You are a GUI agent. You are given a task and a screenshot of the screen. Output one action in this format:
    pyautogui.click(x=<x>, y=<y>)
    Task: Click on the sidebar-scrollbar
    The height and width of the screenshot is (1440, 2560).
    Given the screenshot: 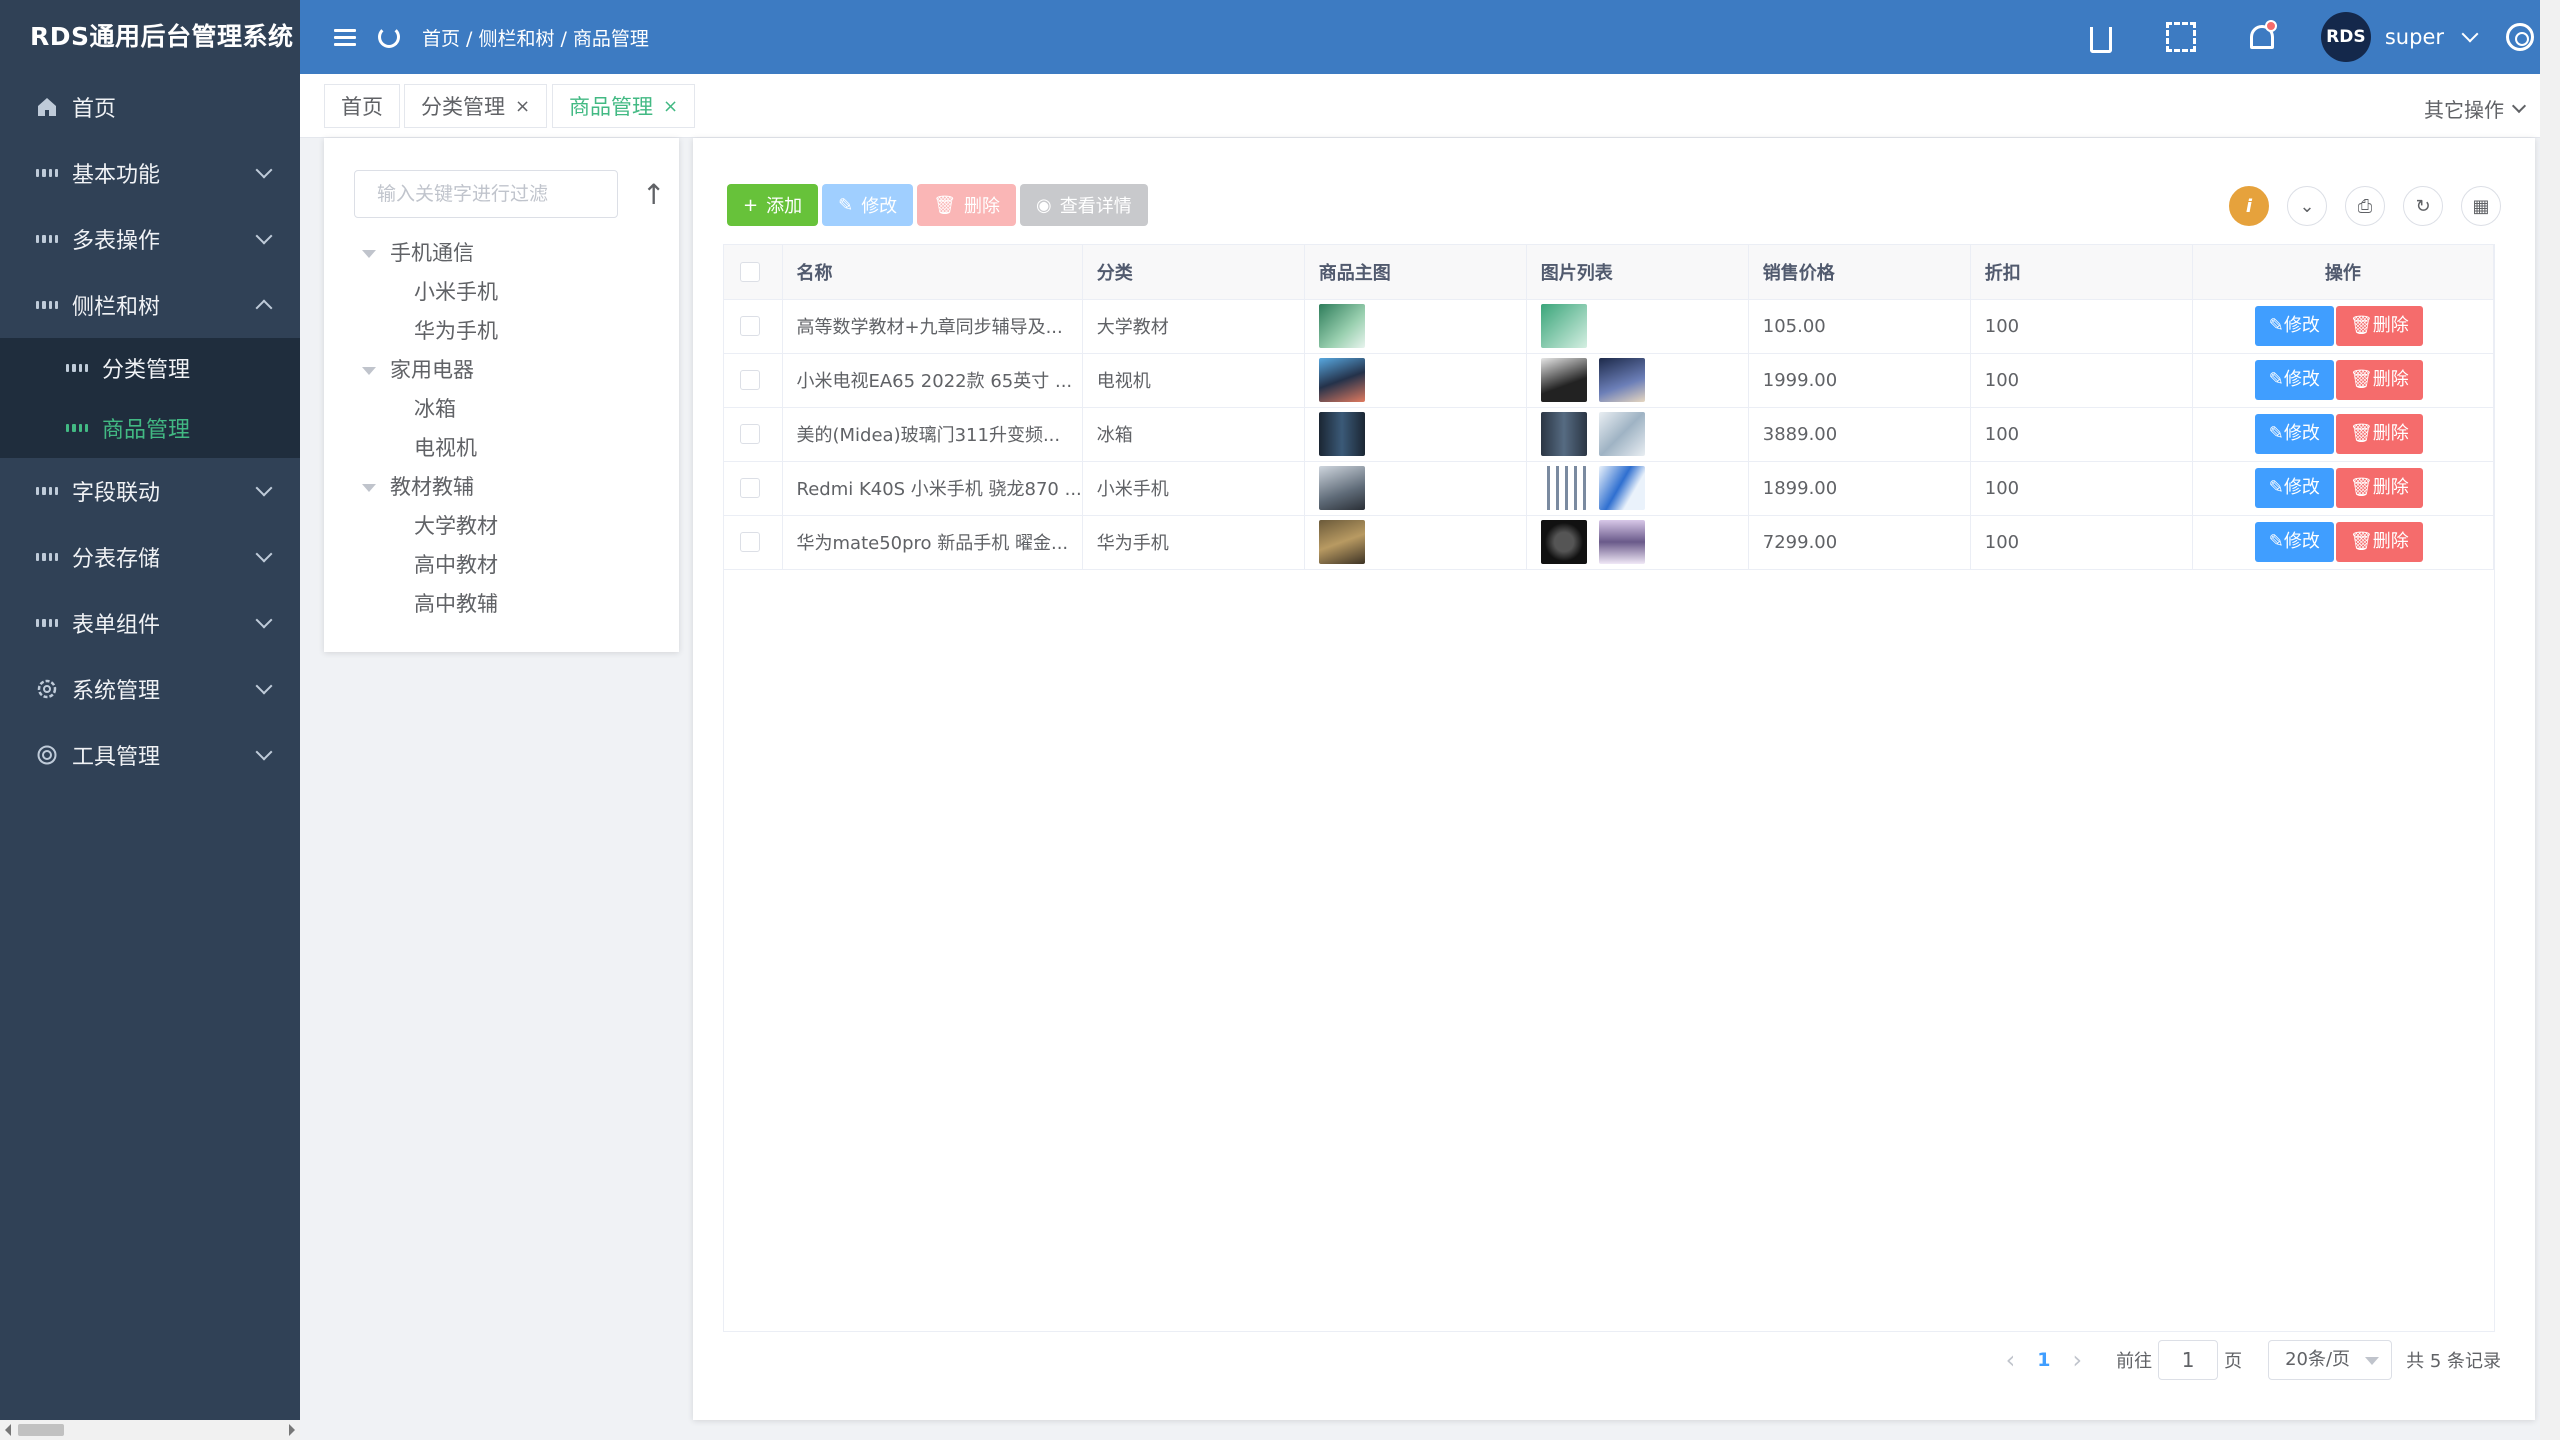 What is the action you would take?
    pyautogui.click(x=150, y=1430)
    